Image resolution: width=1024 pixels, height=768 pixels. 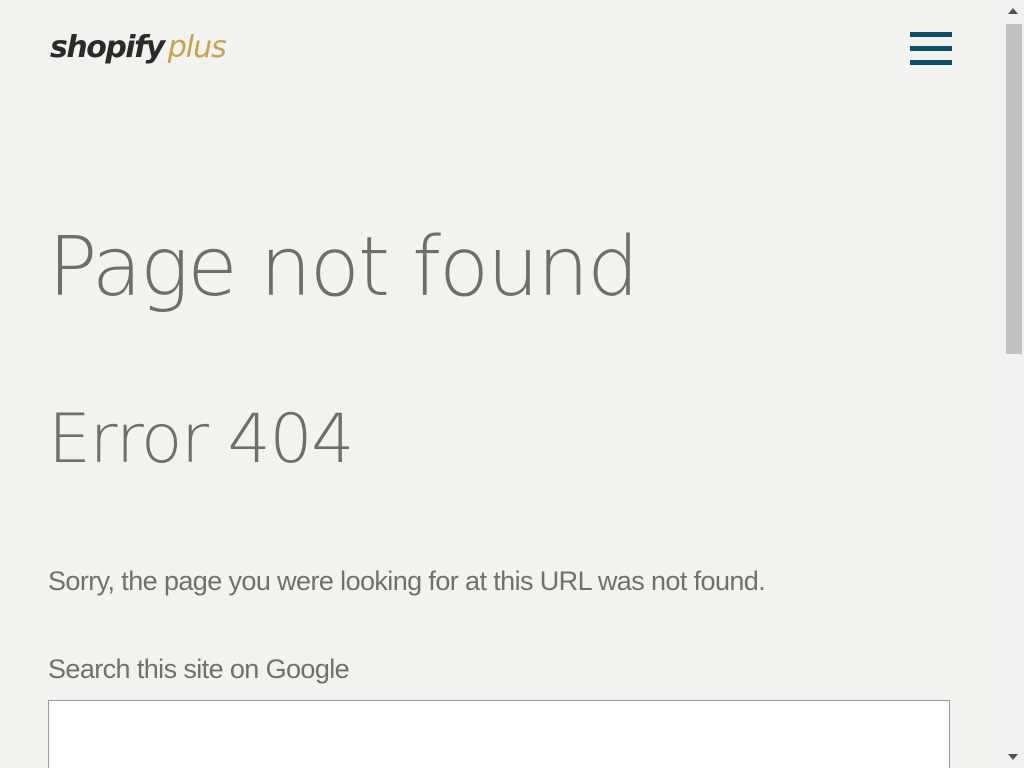 I want to click on page-title: Page not found, so click(x=343, y=267).